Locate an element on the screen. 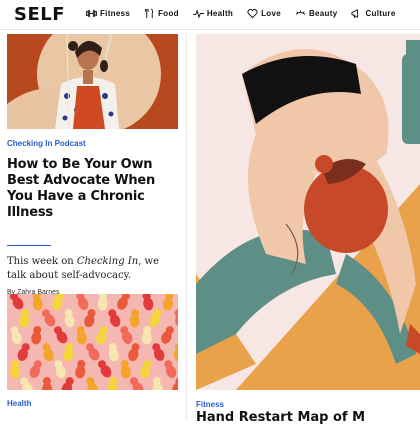 Image resolution: width=420 pixels, height=425 pixels. nav-label: Fitness is located at coordinates (115, 13).